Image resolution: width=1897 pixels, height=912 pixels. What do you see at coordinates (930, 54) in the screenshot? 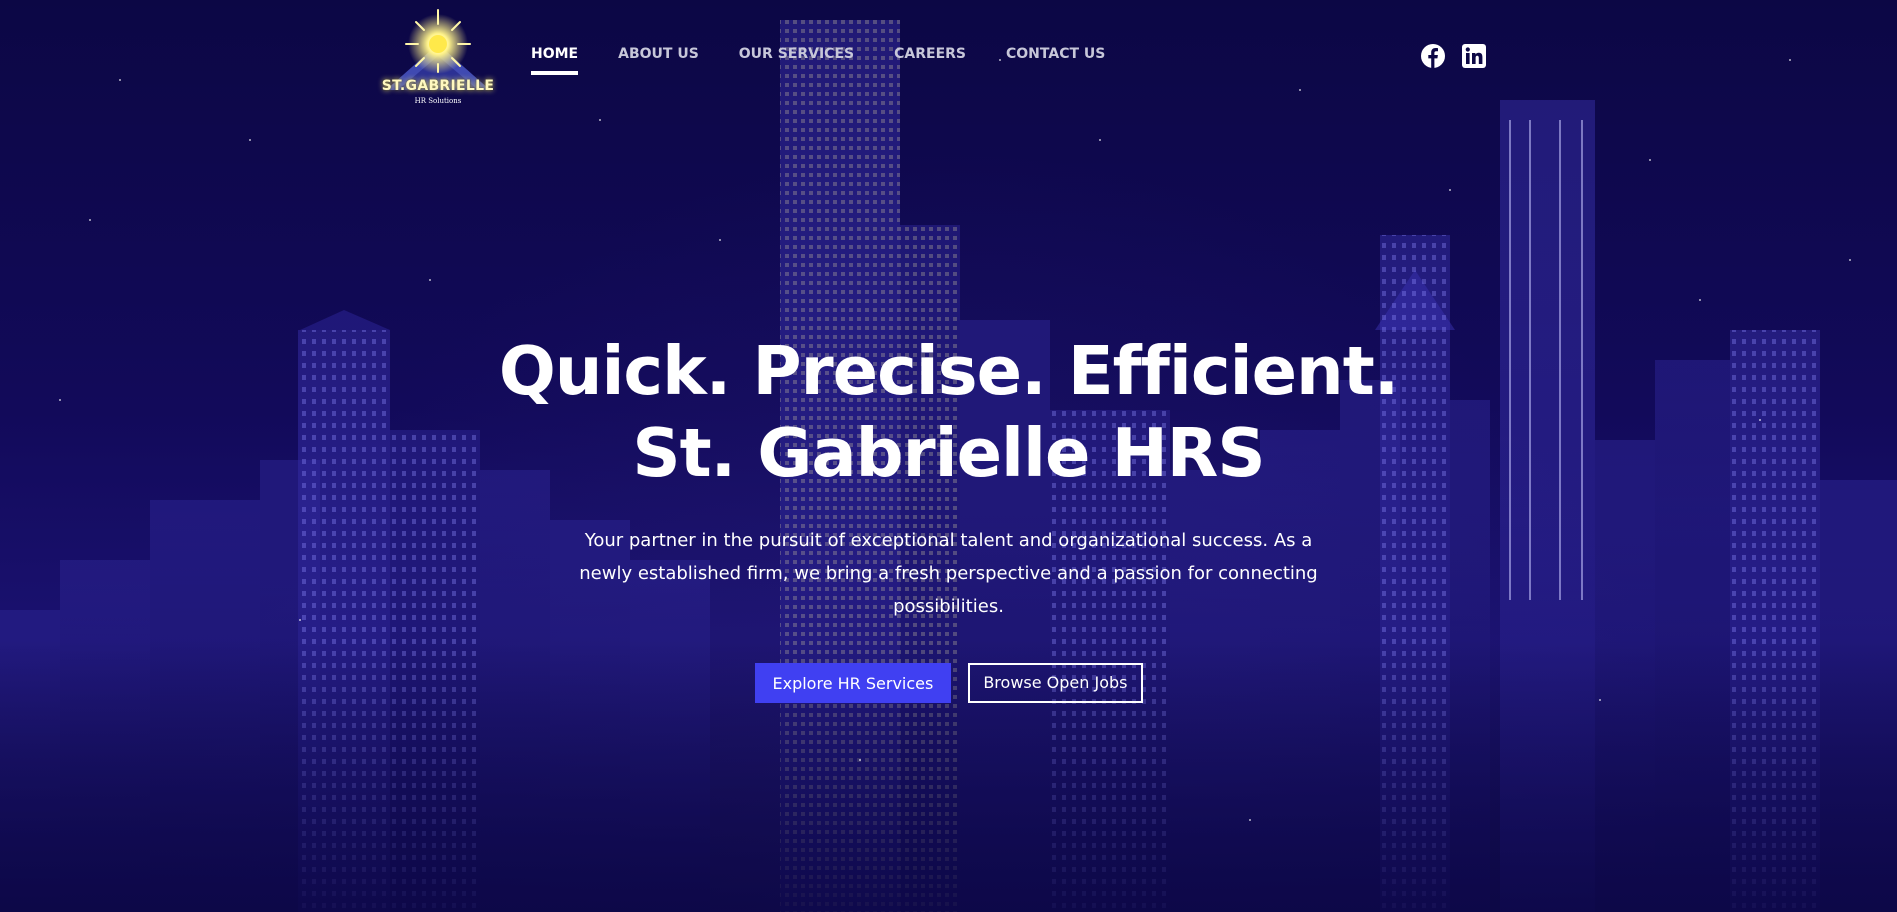
I see `nav-item-careers: CAREERS` at bounding box center [930, 54].